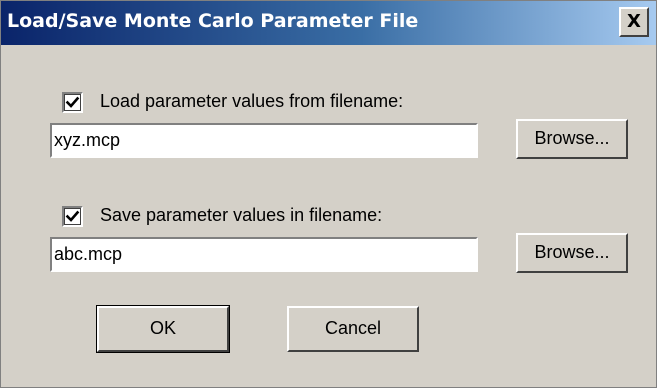 The height and width of the screenshot is (388, 657). I want to click on load-label: Load parameter values from filename:, so click(252, 101).